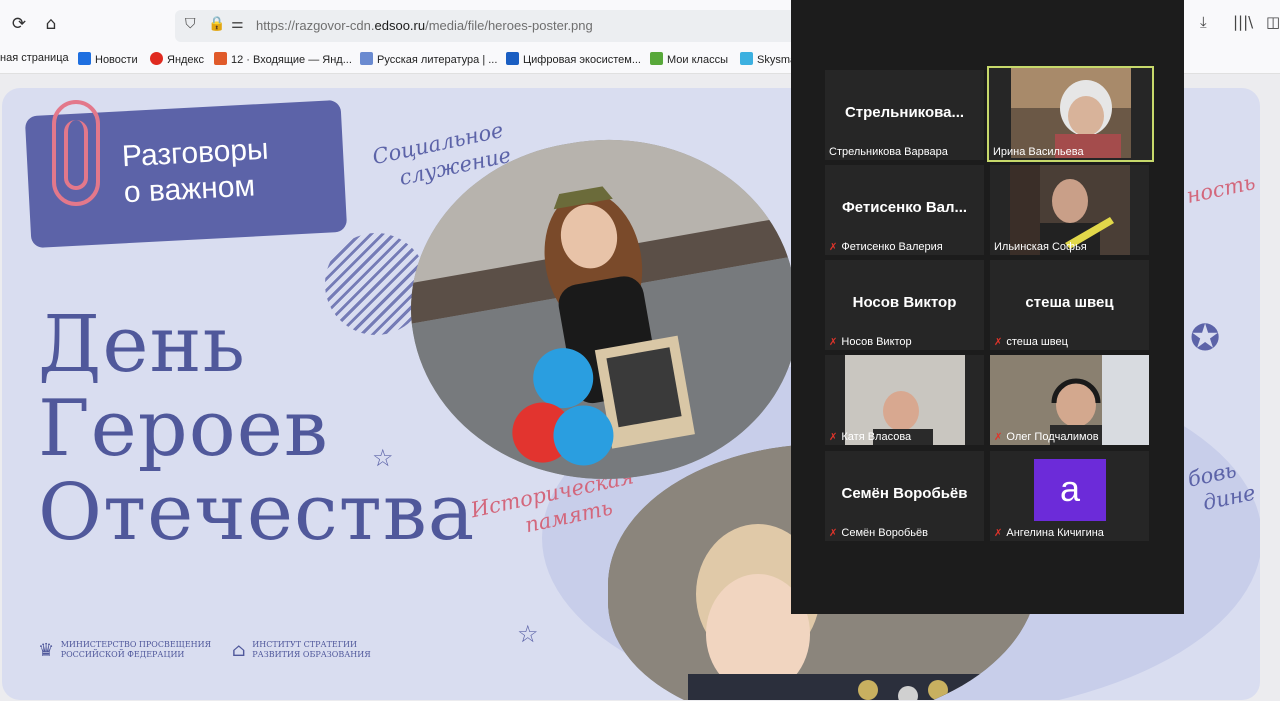 The width and height of the screenshot is (1280, 701). I want to click on ecosystem-icon, so click(512, 58).